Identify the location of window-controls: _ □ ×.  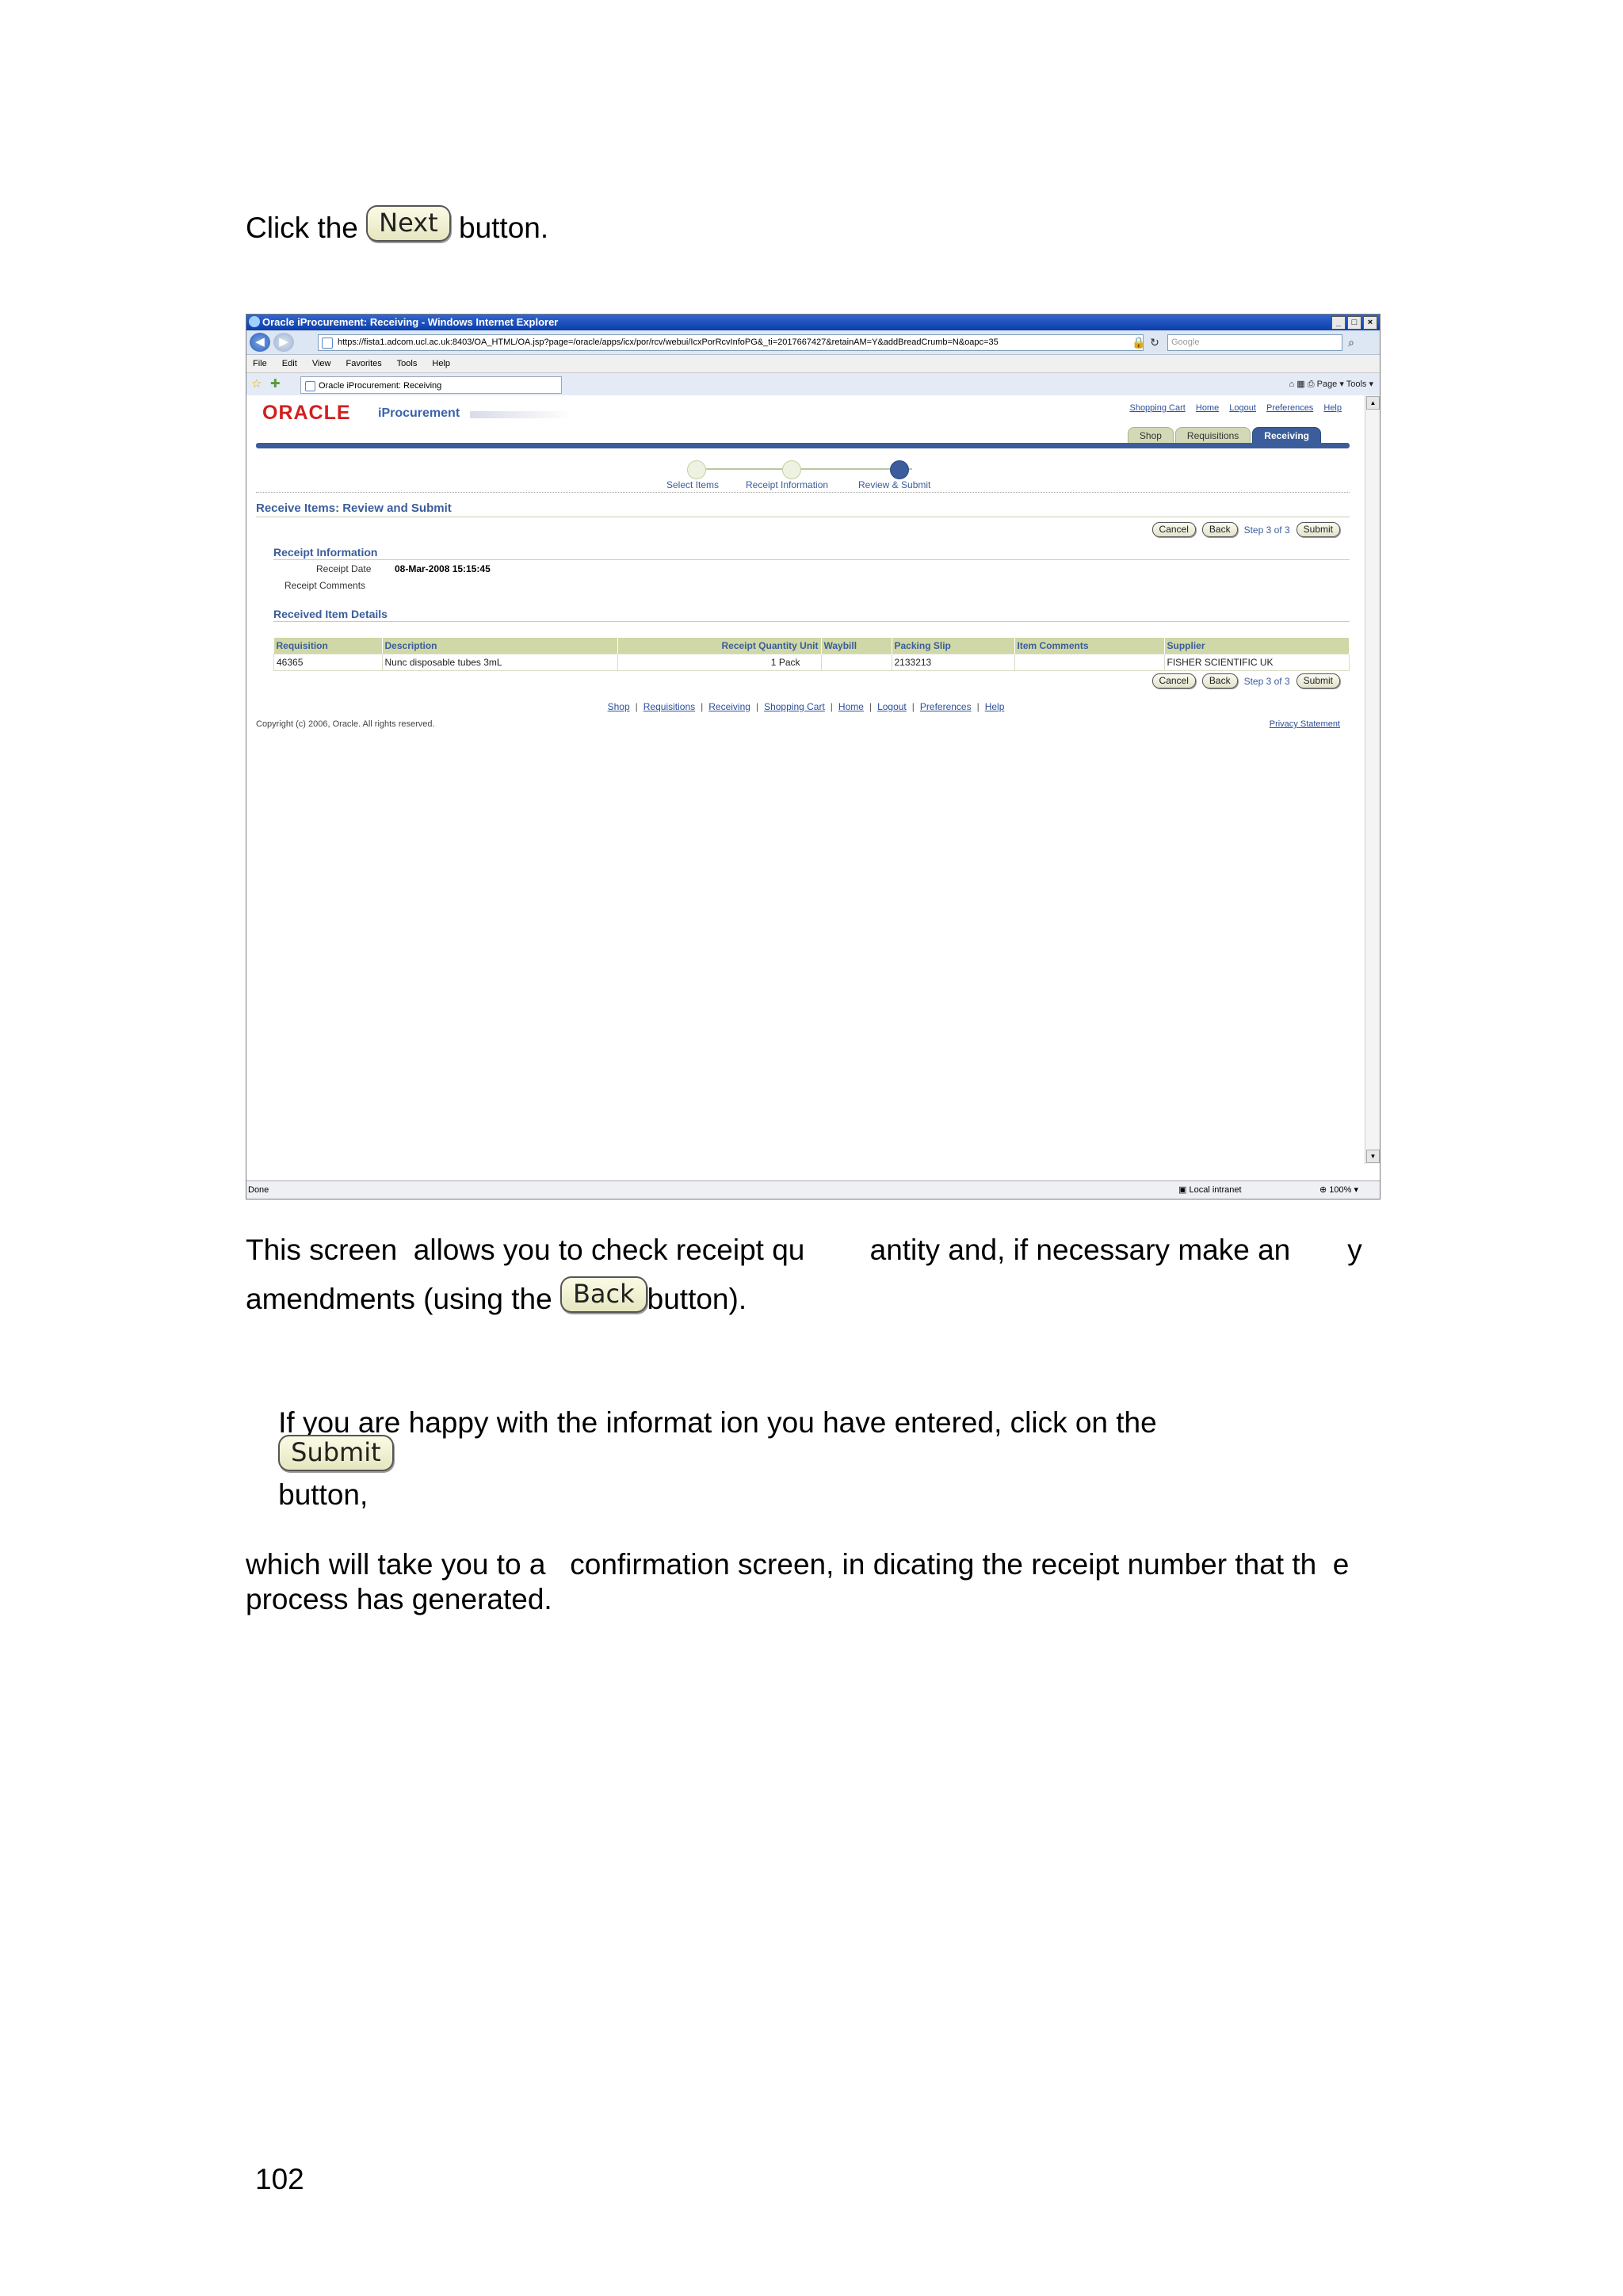
(1354, 323).